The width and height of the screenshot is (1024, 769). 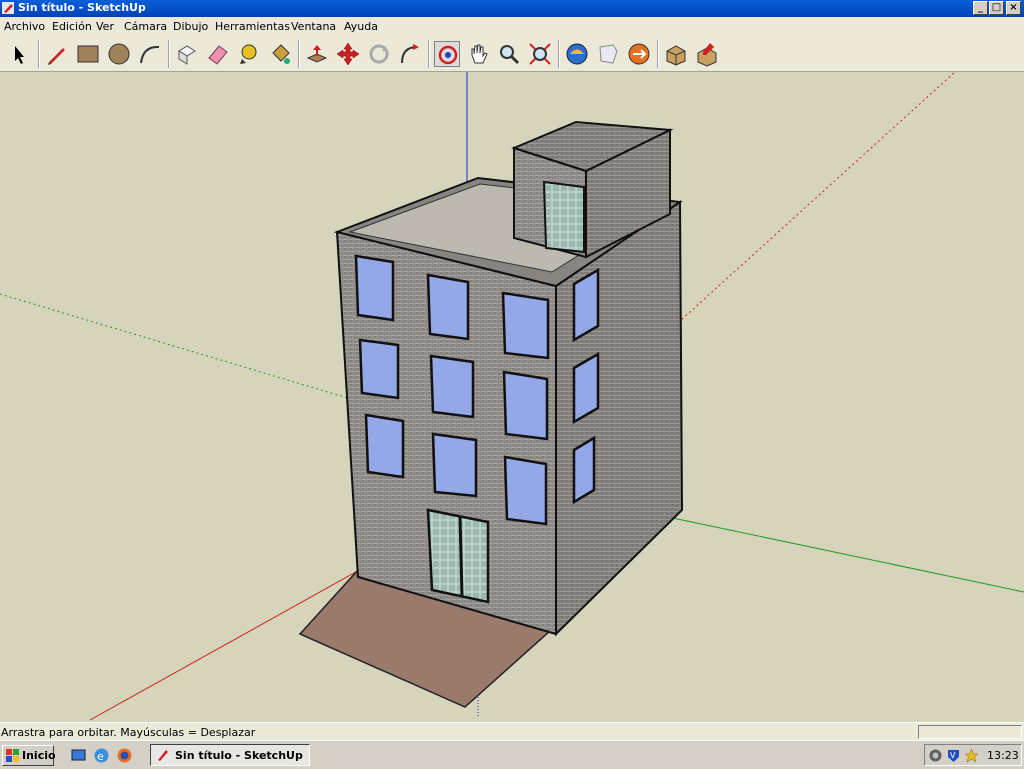 I want to click on make-component-button, so click(x=187, y=54).